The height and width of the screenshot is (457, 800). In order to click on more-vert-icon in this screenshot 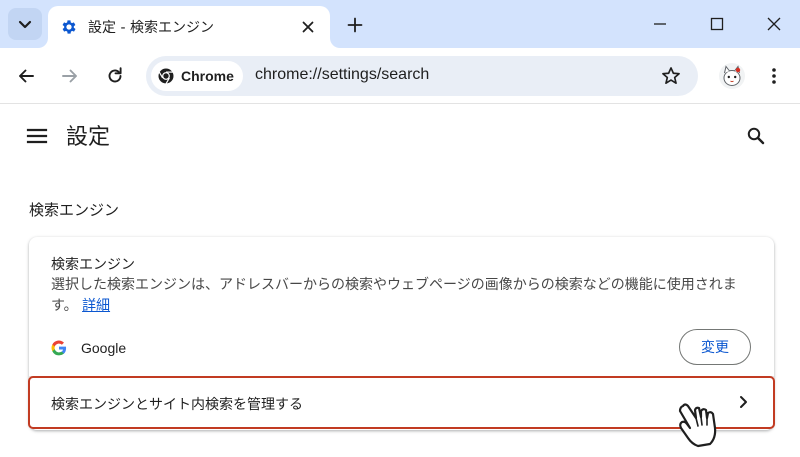, I will do `click(774, 76)`.